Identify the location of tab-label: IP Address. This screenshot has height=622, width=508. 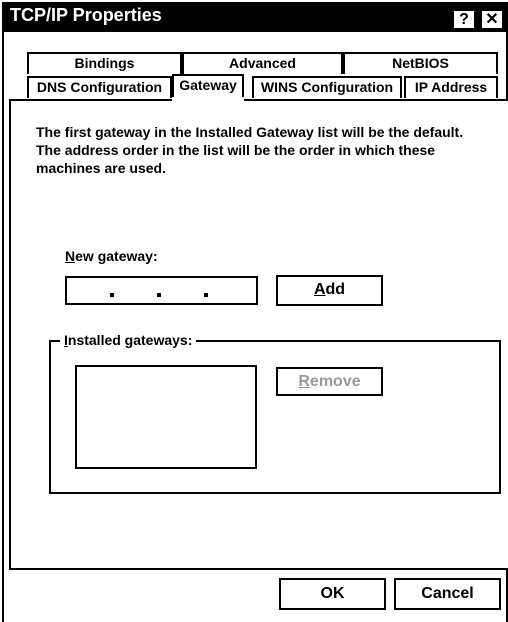
(451, 87).